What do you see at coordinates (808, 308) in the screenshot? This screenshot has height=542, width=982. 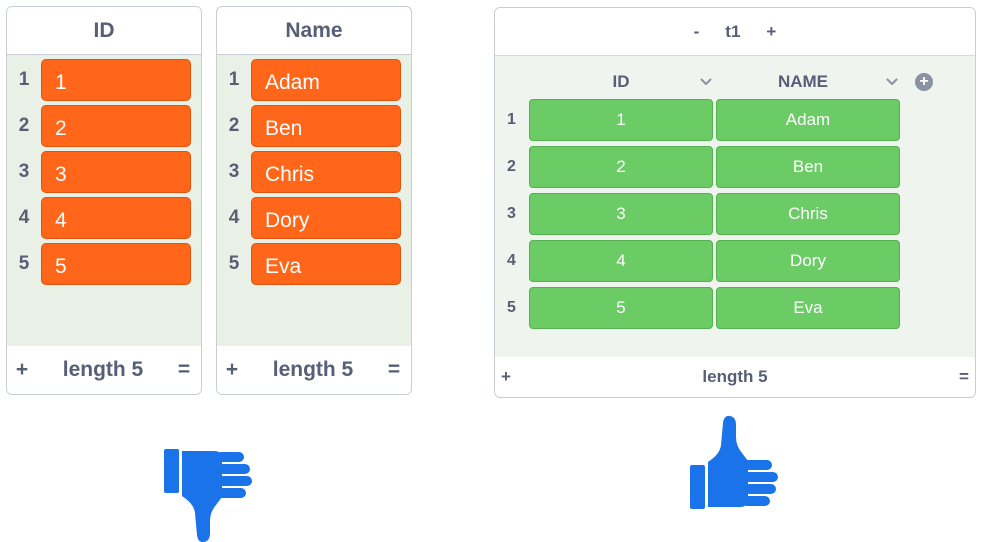 I see `table-cell: Eva` at bounding box center [808, 308].